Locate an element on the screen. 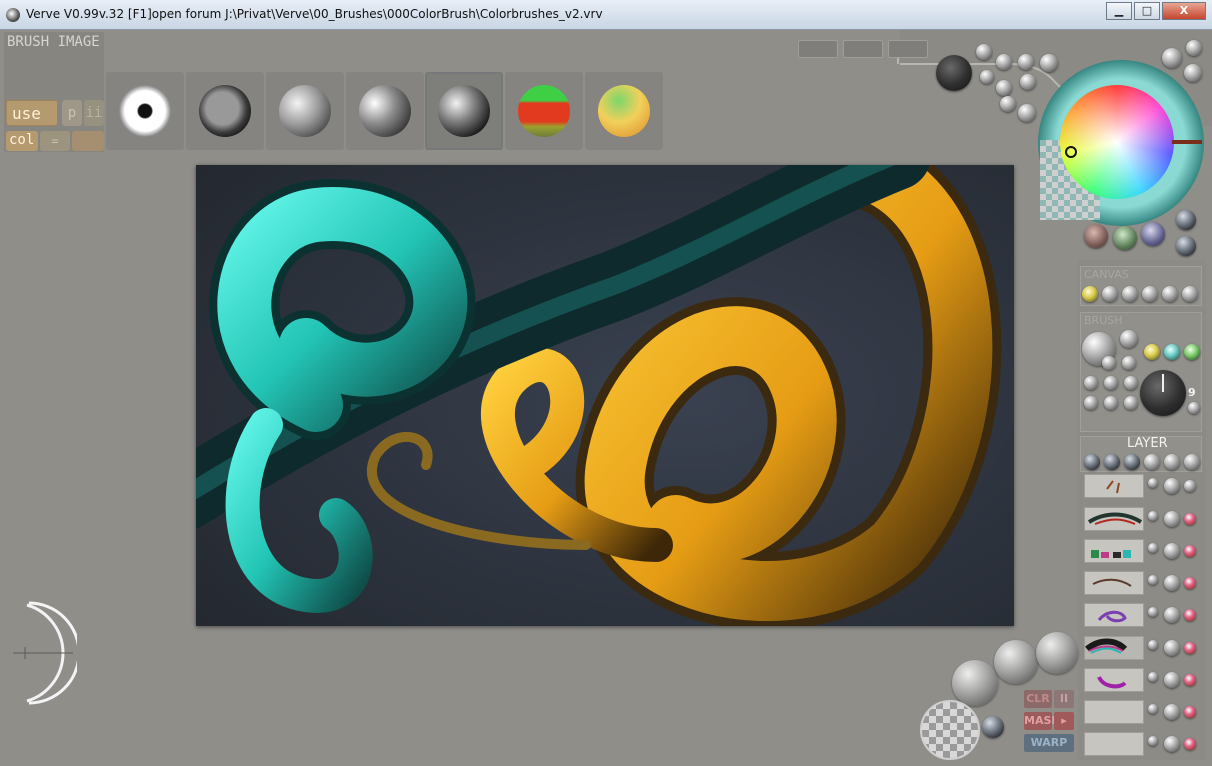 This screenshot has height=766, width=1212. equal-button: = is located at coordinates (55, 141).